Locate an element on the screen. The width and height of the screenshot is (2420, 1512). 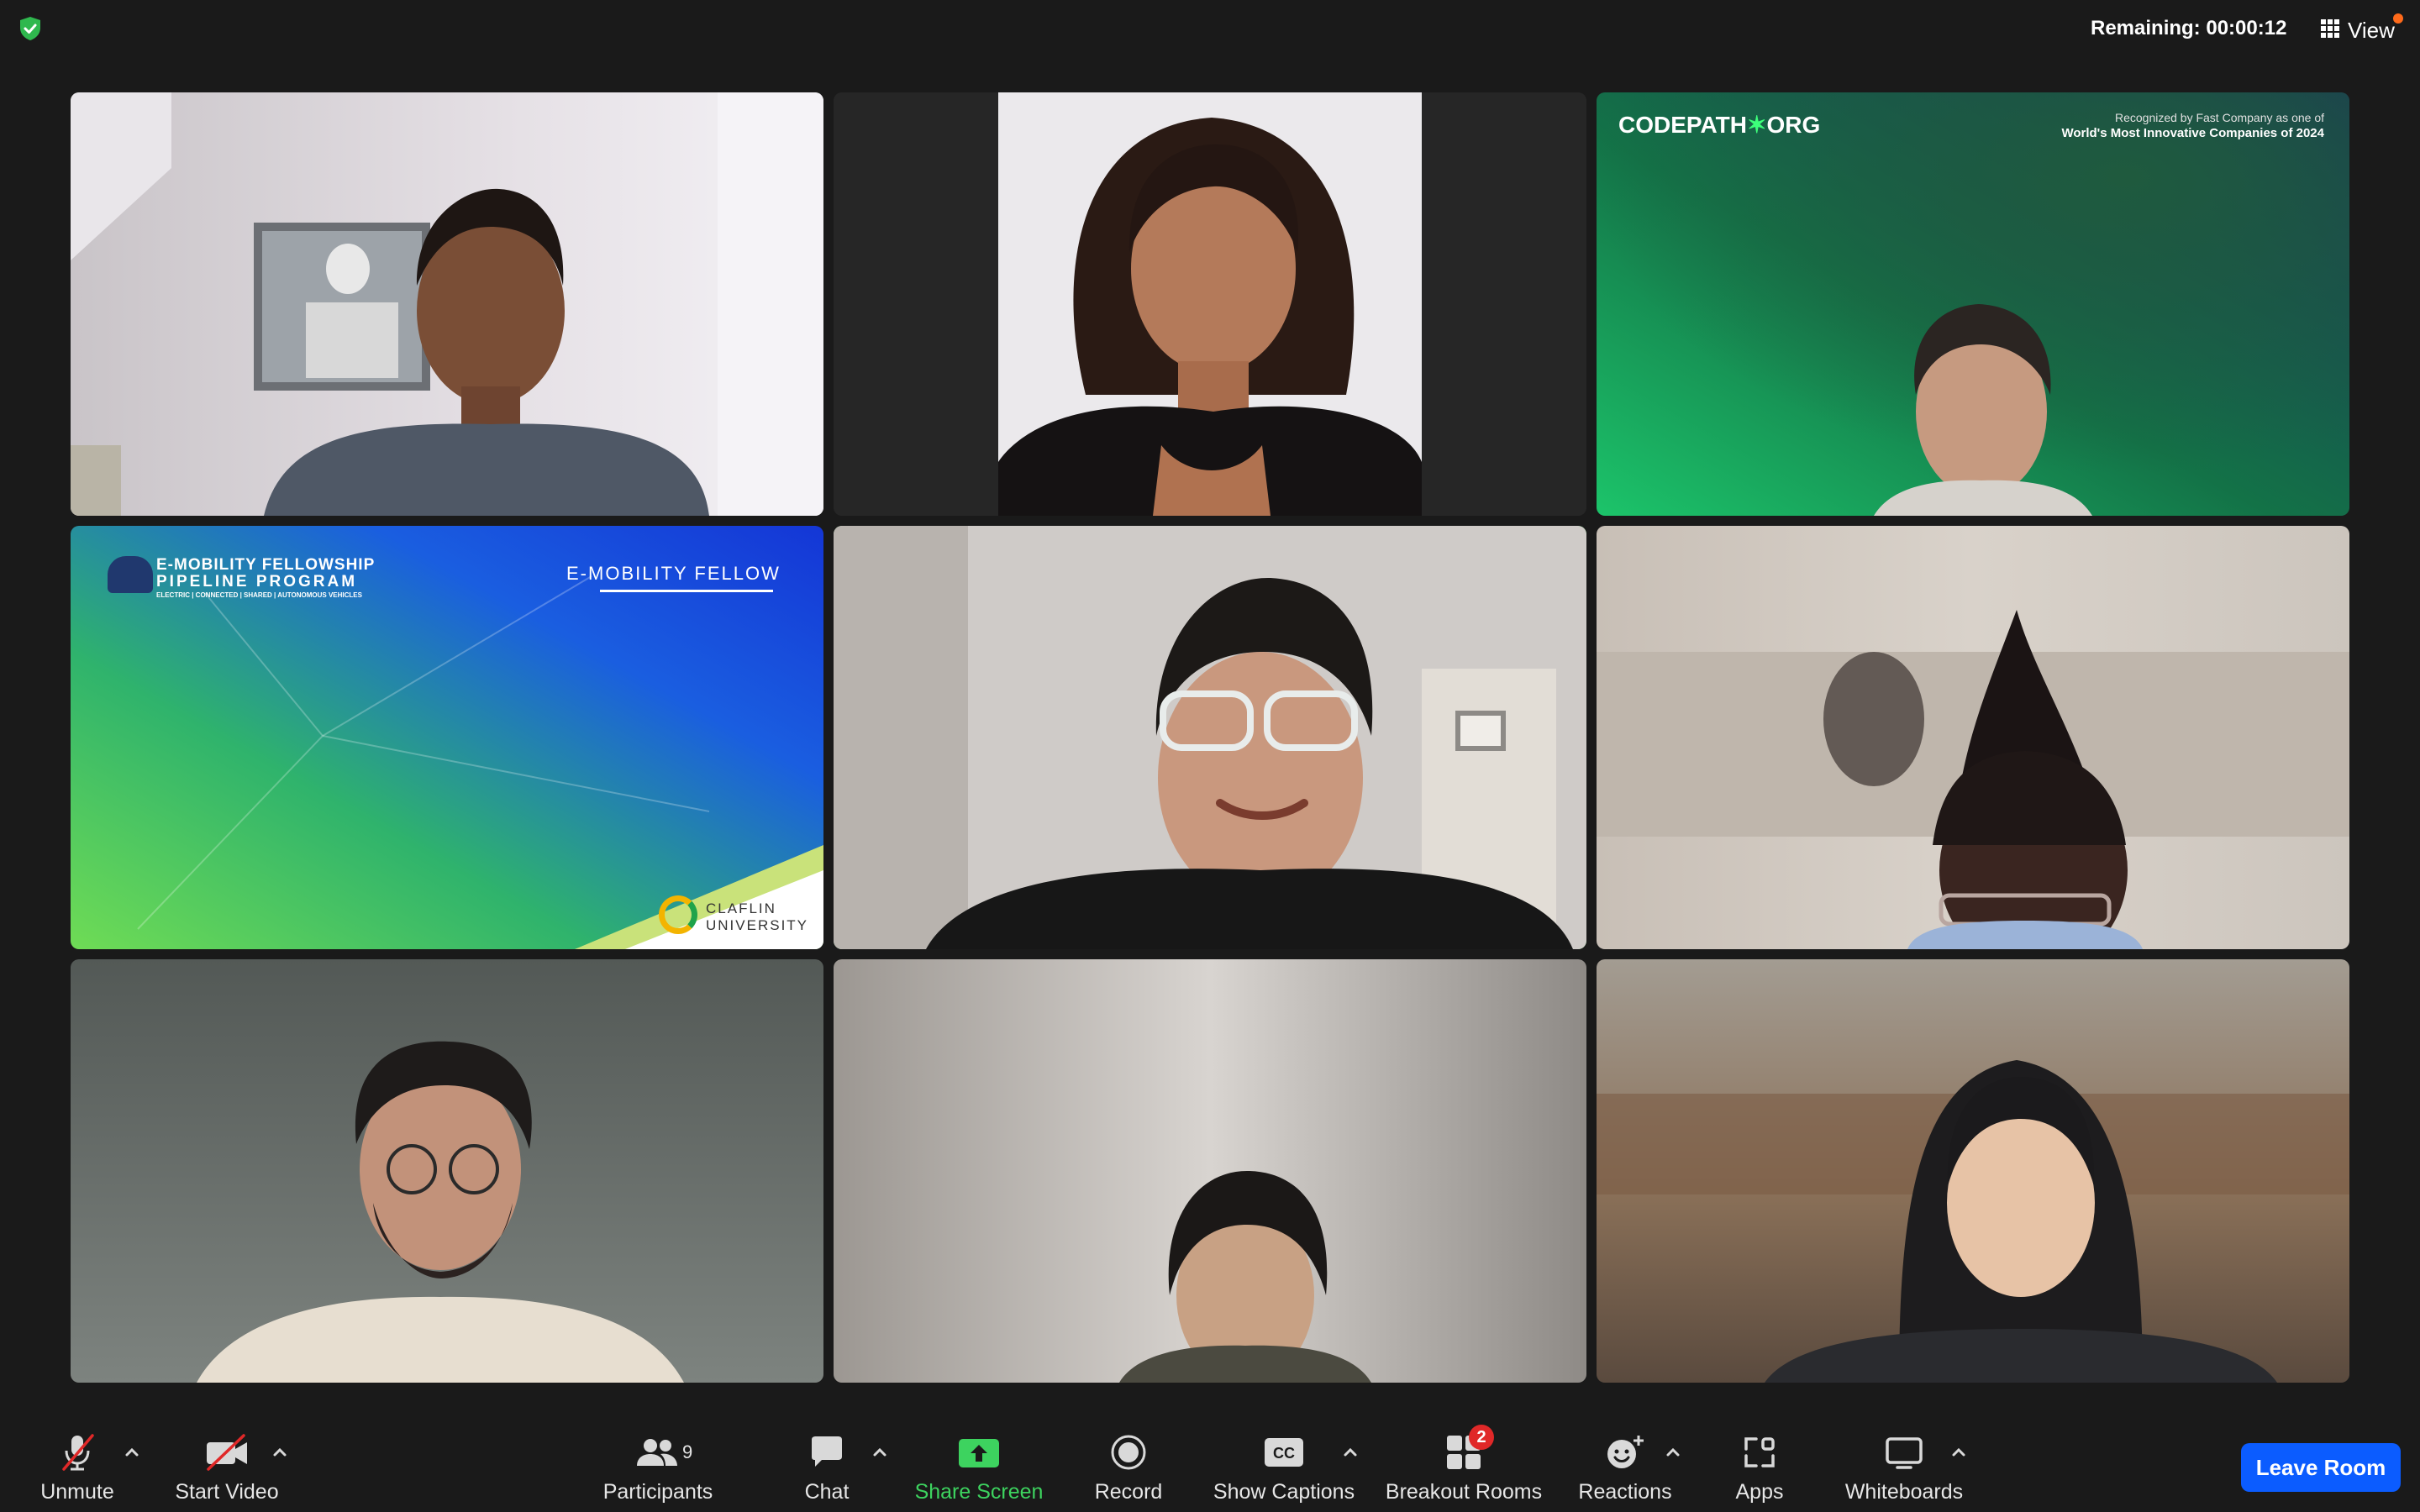
chat-options-caret-icon is located at coordinates (880, 1452).